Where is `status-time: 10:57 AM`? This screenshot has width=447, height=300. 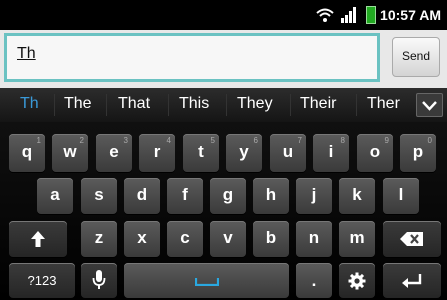
status-time: 10:57 AM is located at coordinates (410, 15).